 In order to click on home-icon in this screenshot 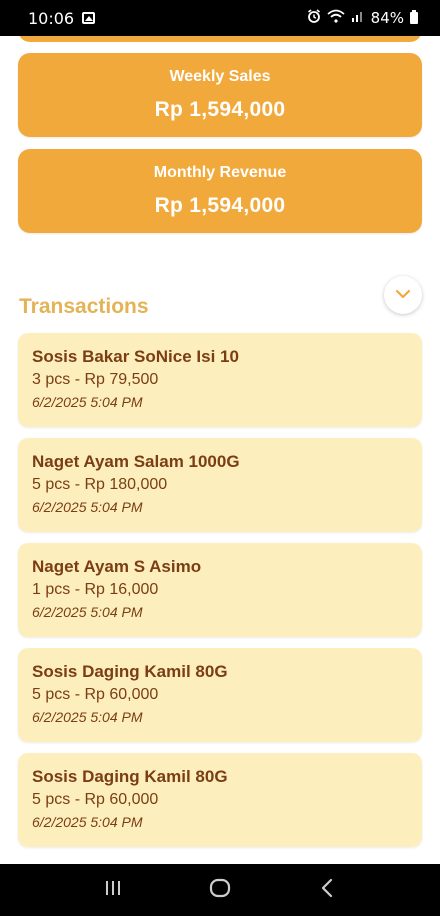, I will do `click(220, 890)`.